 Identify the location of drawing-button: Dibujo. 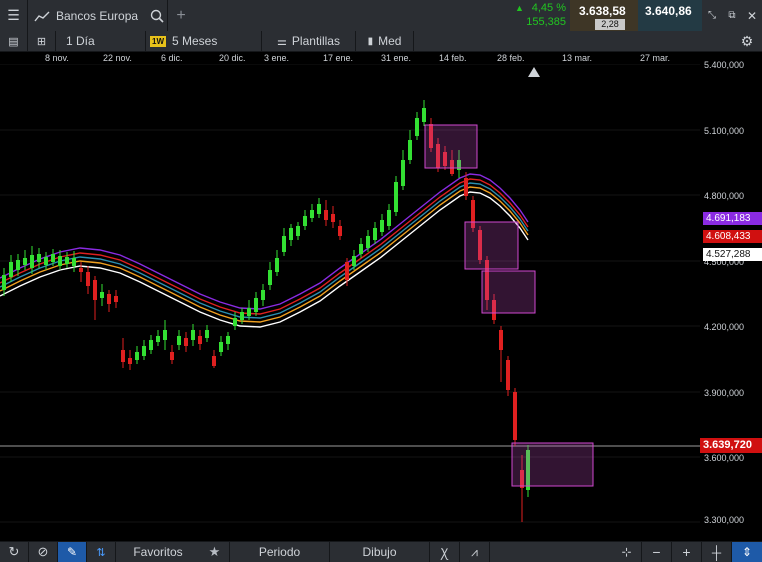
(380, 552).